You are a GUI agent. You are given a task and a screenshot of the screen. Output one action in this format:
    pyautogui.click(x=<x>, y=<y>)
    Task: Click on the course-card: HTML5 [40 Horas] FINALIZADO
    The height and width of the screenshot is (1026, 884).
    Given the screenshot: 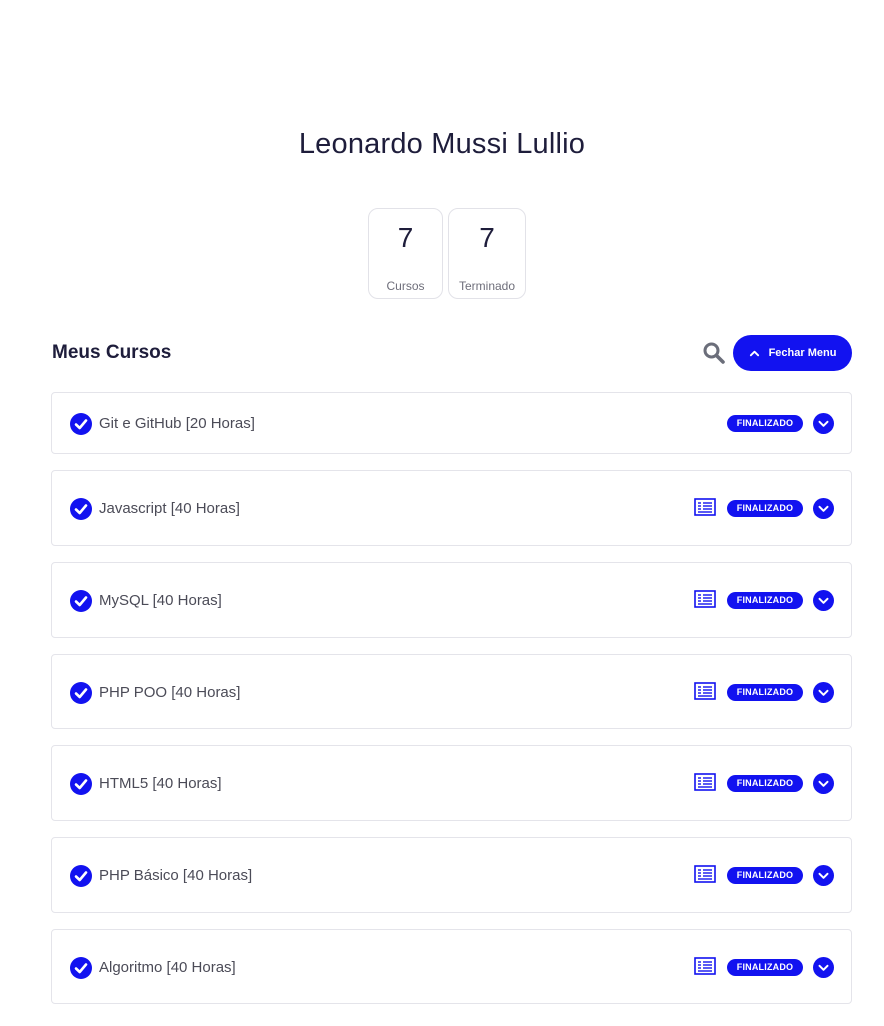 What is the action you would take?
    pyautogui.click(x=451, y=783)
    